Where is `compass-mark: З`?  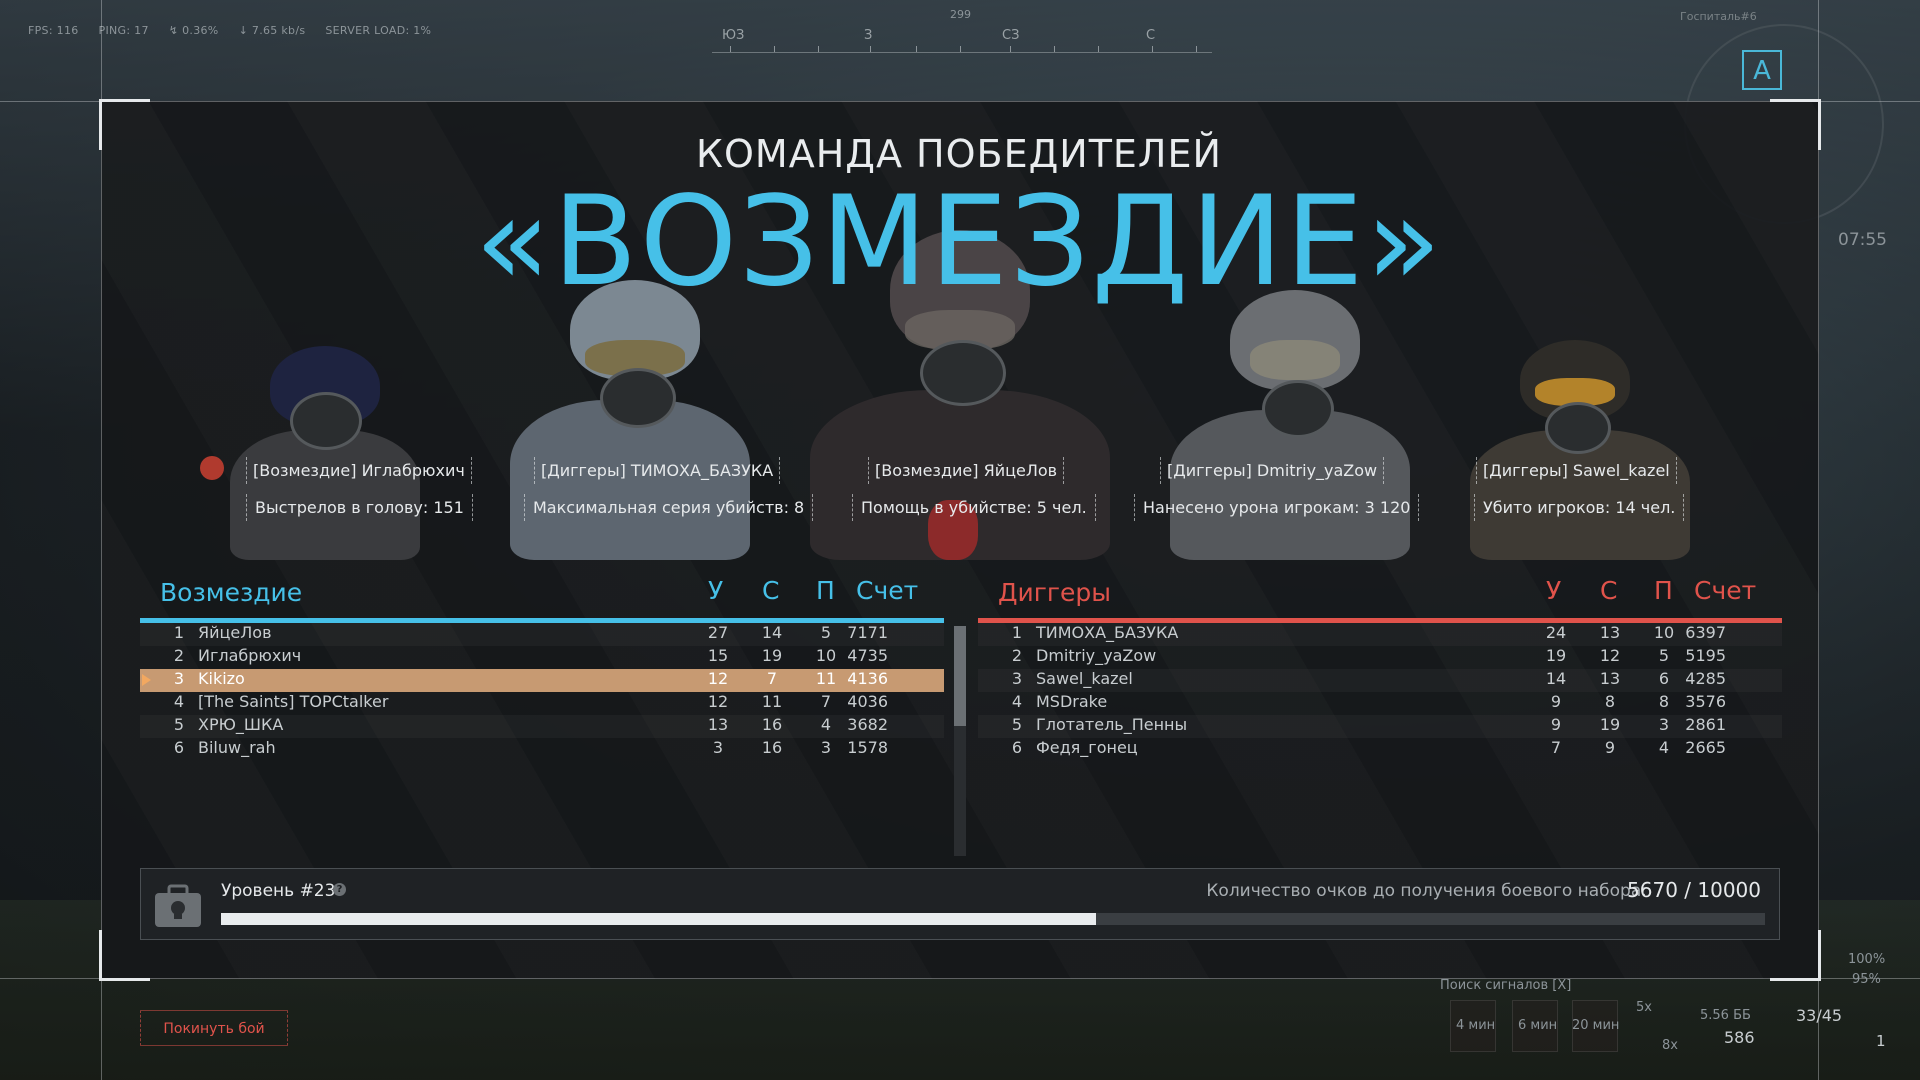
compass-mark: З is located at coordinates (868, 35).